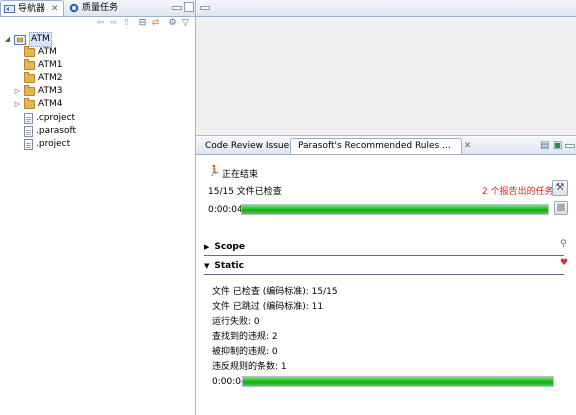 The height and width of the screenshot is (415, 576). I want to click on filter-icon: ⚙, so click(172, 23).